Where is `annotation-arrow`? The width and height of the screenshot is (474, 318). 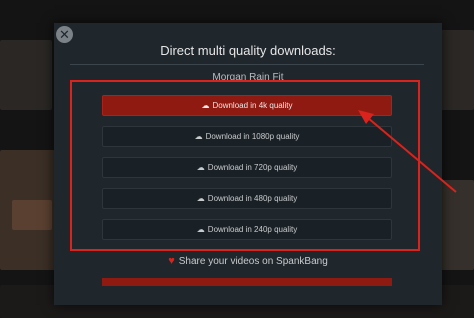
annotation-arrow is located at coordinates (407, 151).